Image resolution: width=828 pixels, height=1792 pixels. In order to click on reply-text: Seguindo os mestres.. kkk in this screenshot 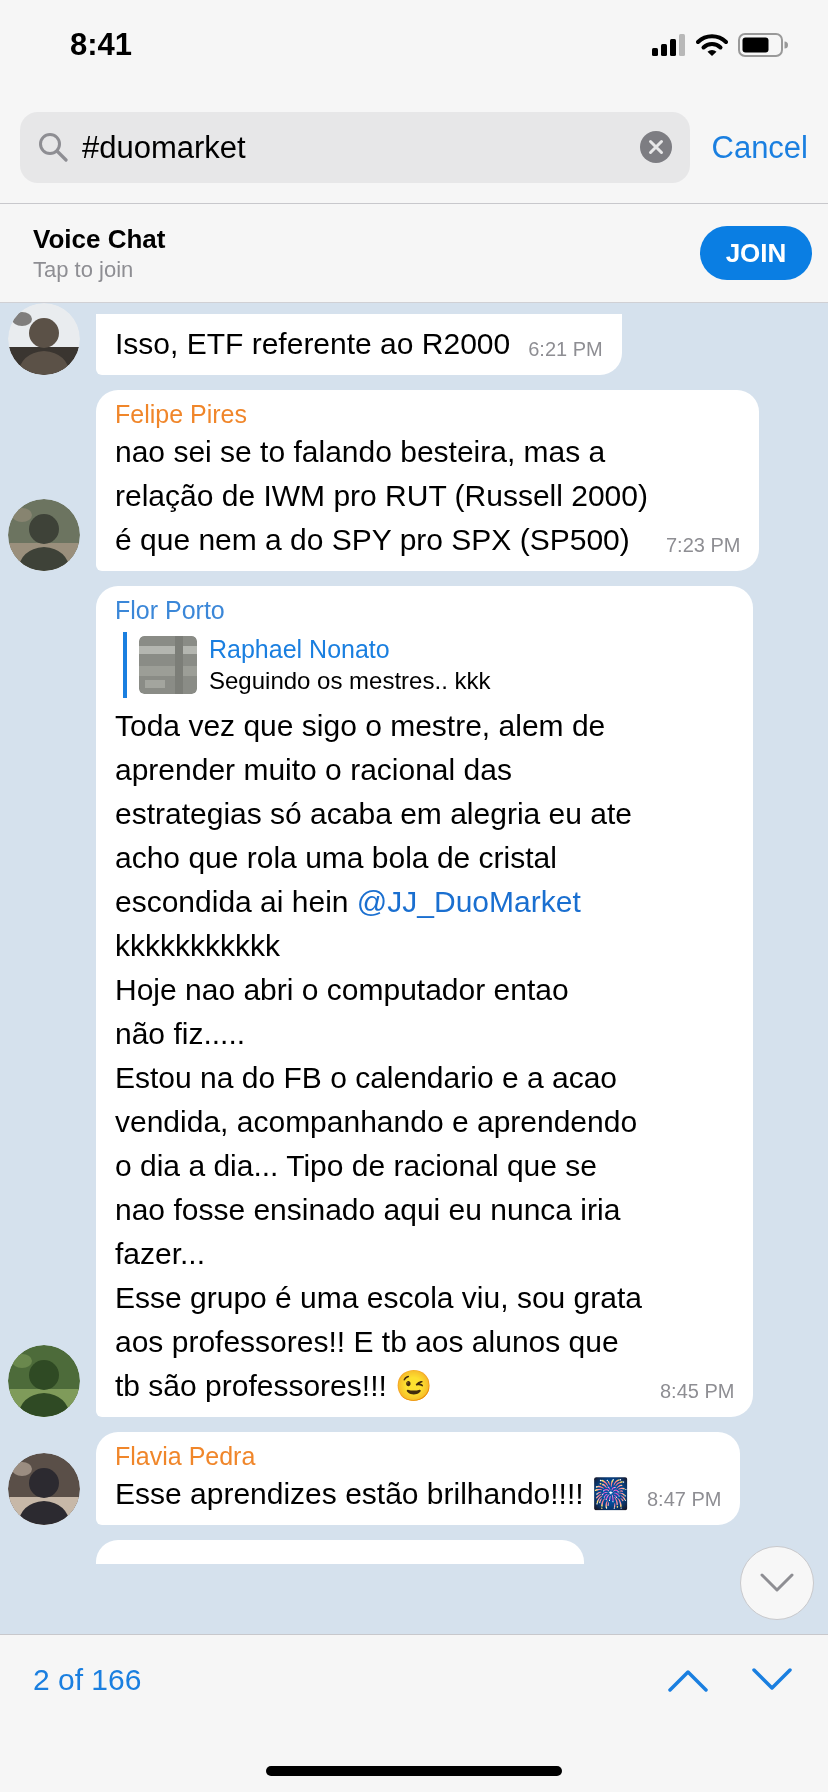, I will do `click(350, 681)`.